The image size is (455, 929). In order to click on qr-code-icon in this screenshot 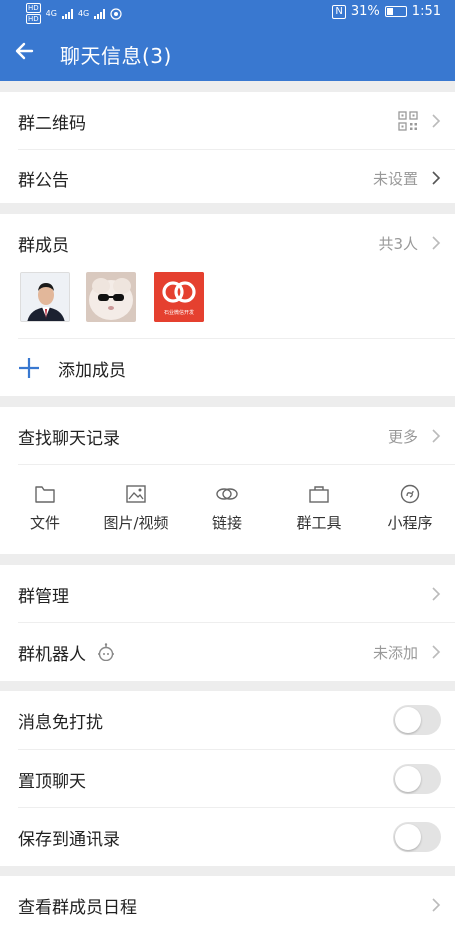, I will do `click(408, 121)`.